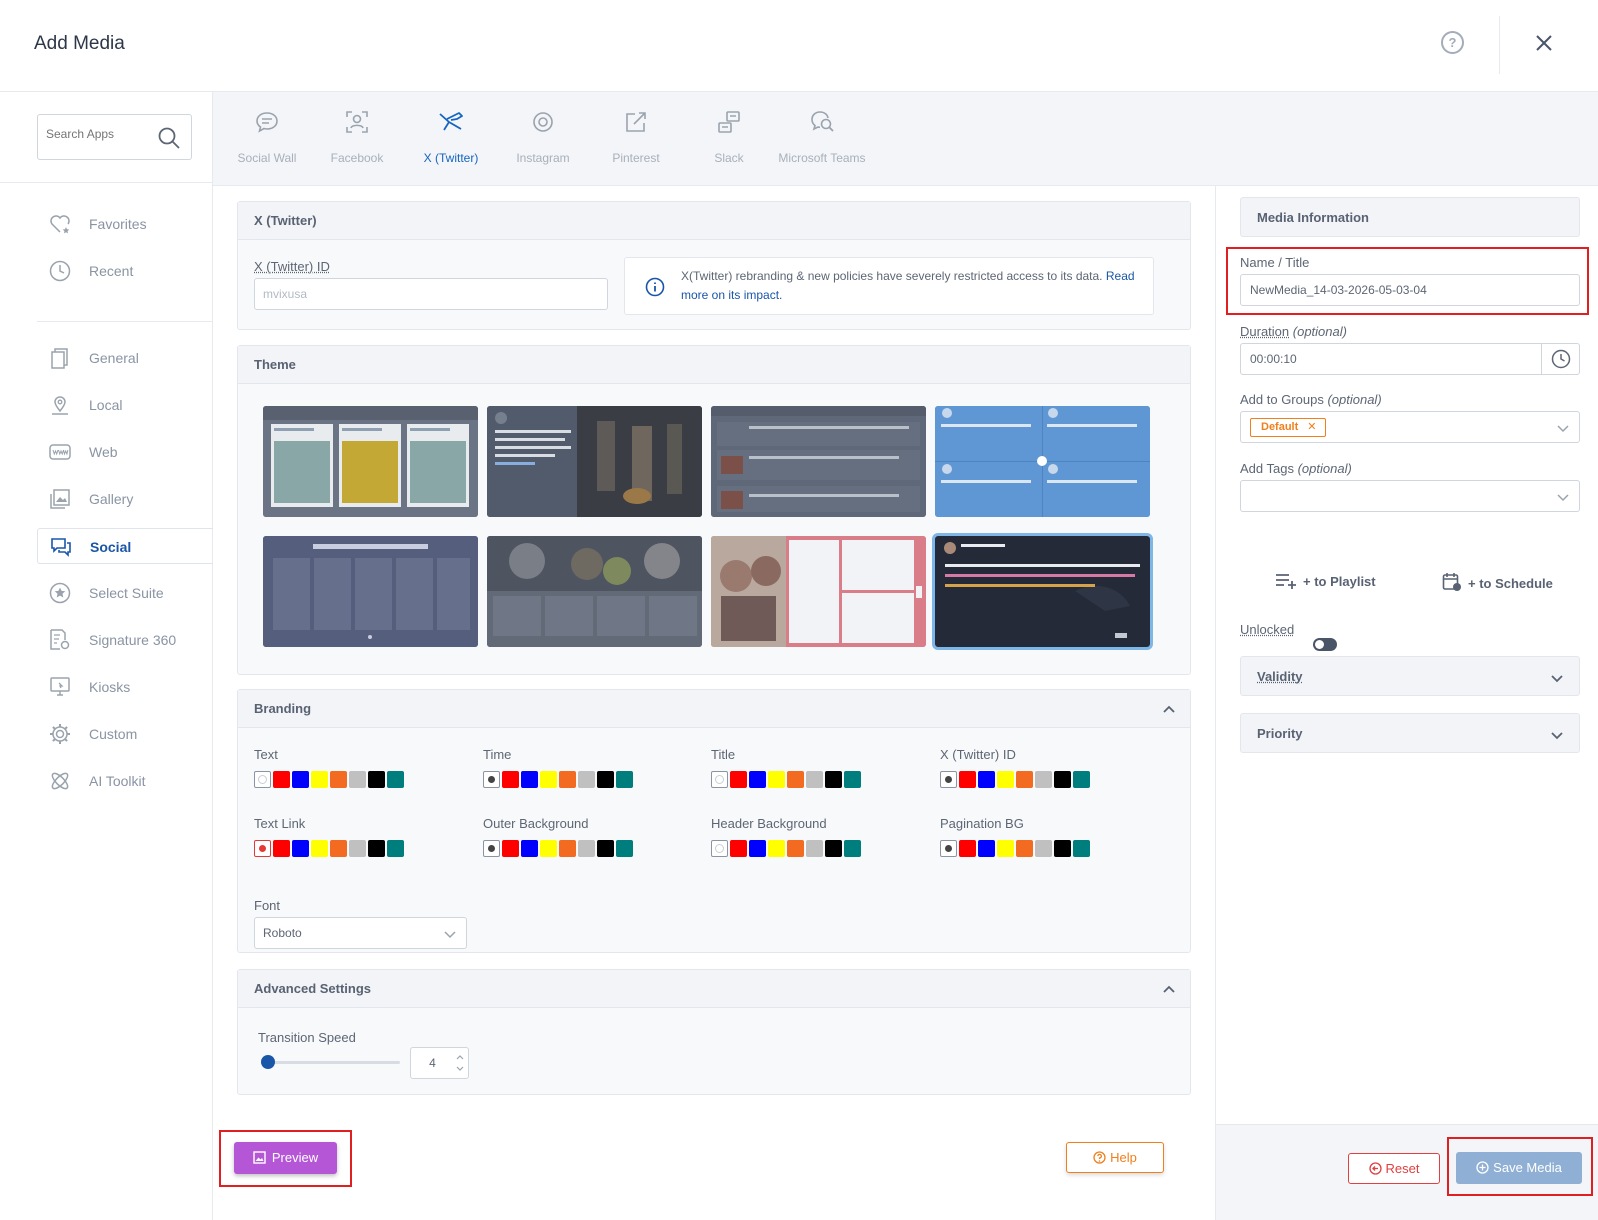  I want to click on tab-facebook: Facebook, so click(357, 139).